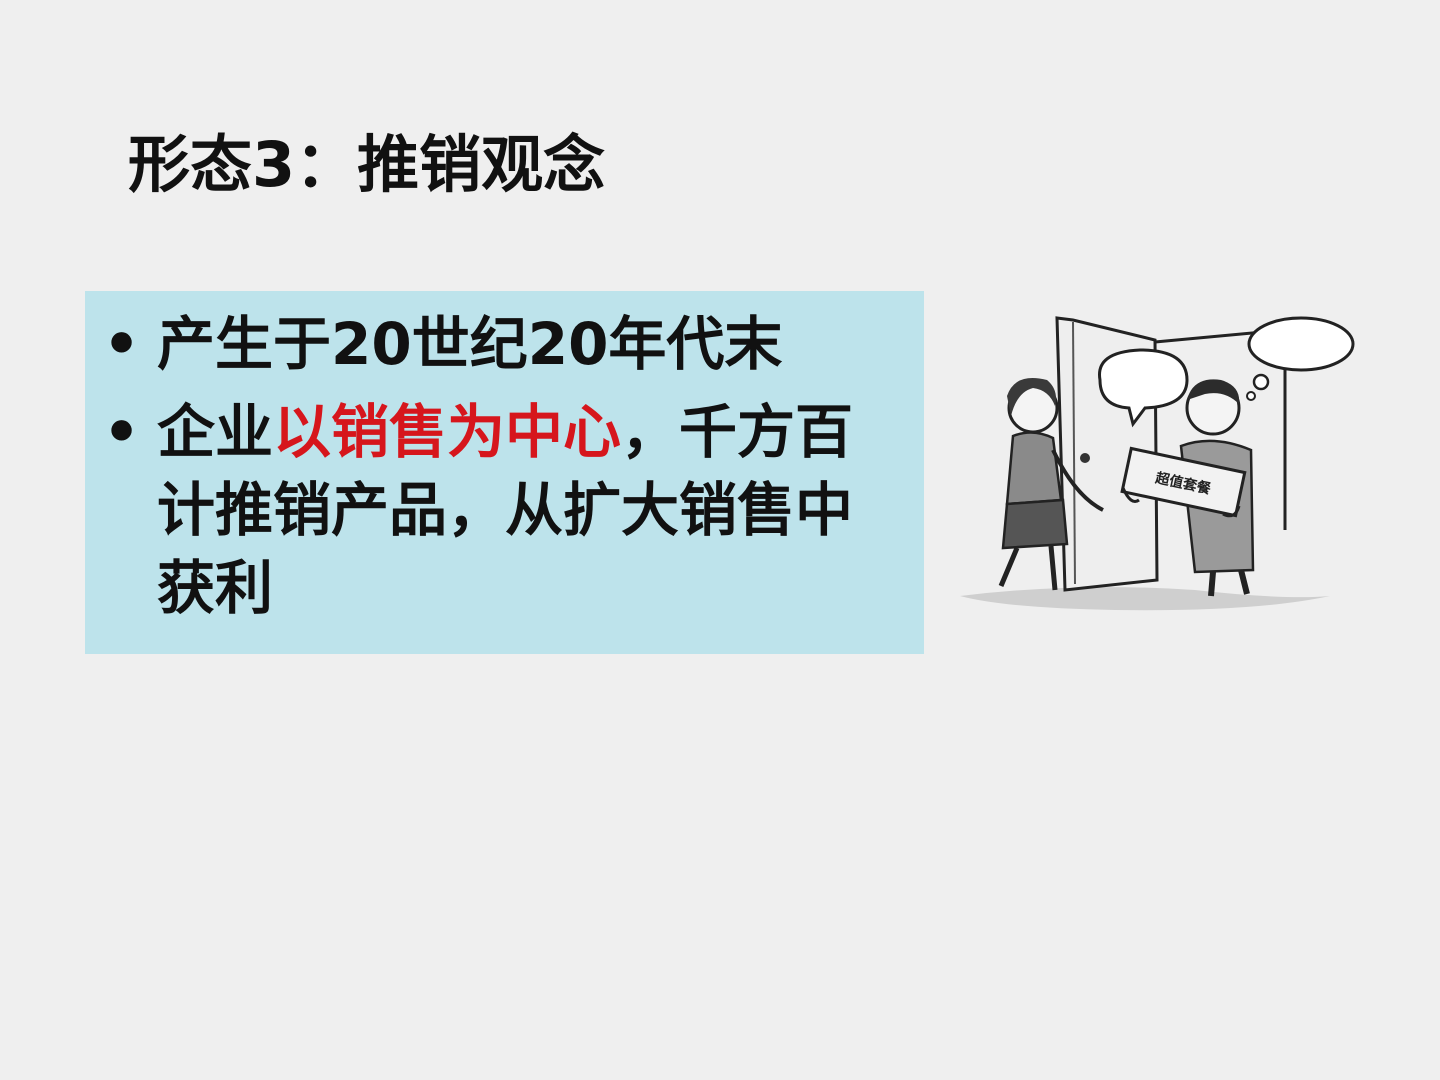  I want to click on bullet-text: 产生于20世纪20年代末, so click(470, 344).